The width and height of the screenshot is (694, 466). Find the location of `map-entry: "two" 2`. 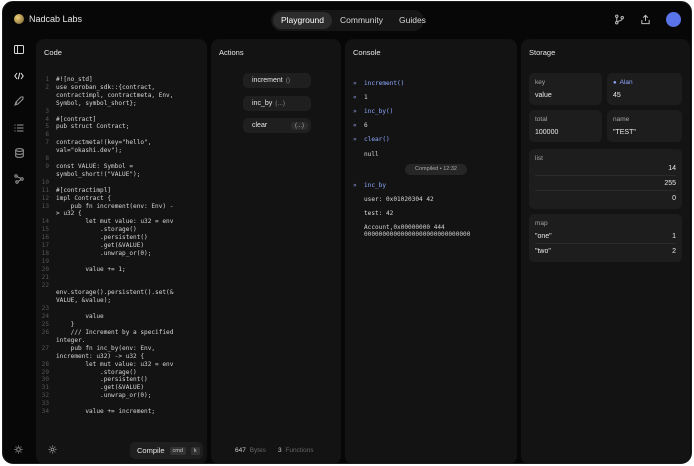

map-entry: "two" 2 is located at coordinates (605, 251).